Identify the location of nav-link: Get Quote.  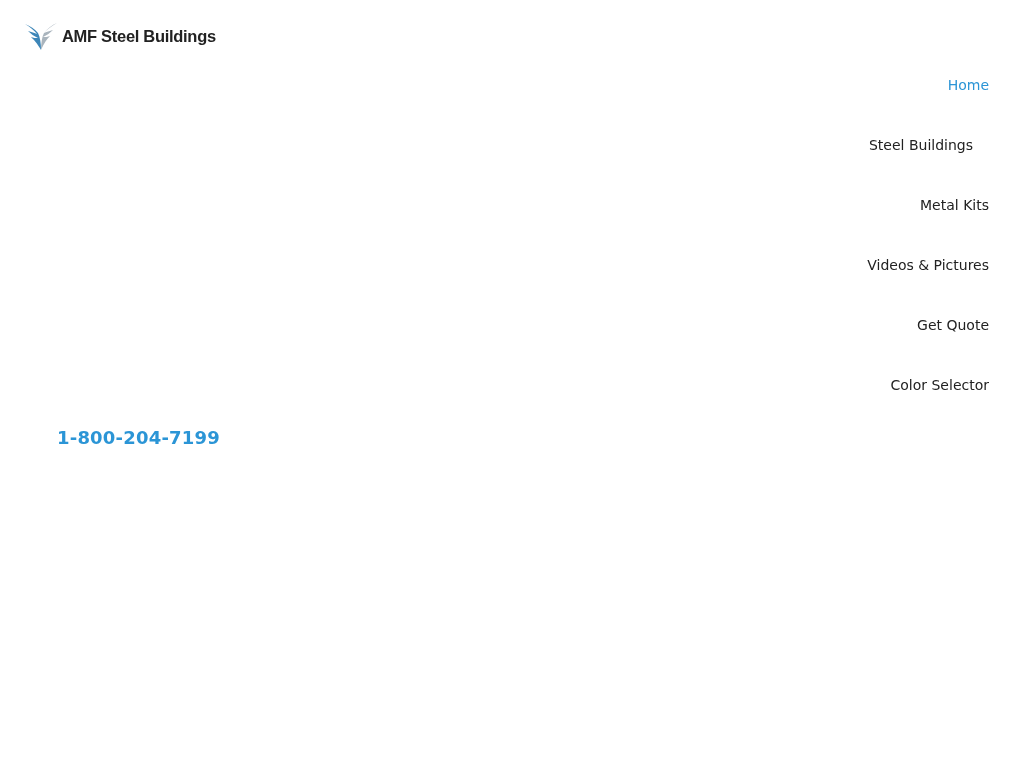
(953, 325).